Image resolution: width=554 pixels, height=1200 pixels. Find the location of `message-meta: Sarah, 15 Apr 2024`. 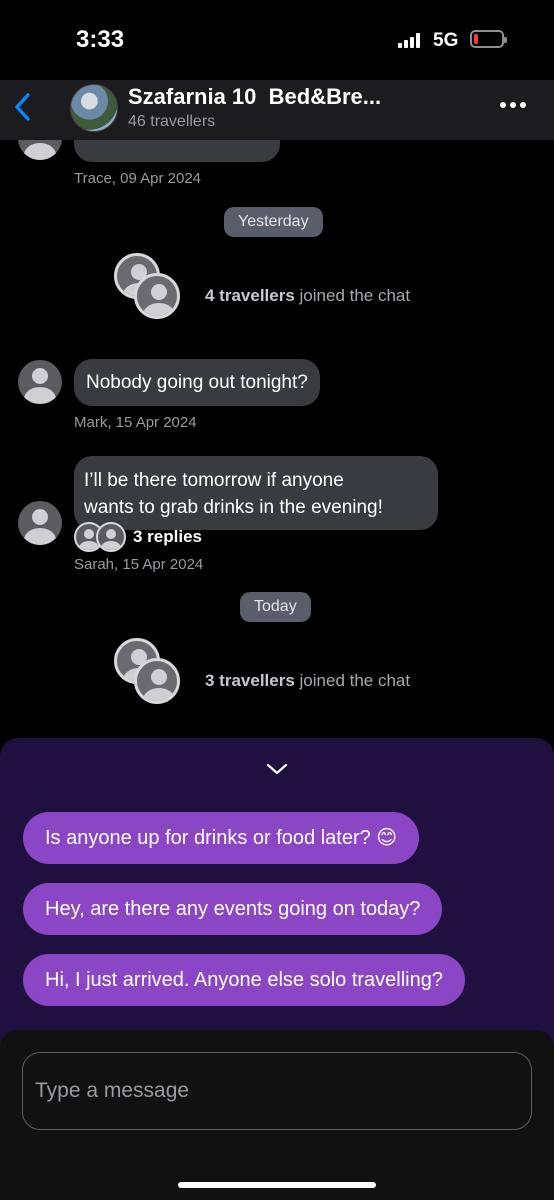

message-meta: Sarah, 15 Apr 2024 is located at coordinates (139, 564).